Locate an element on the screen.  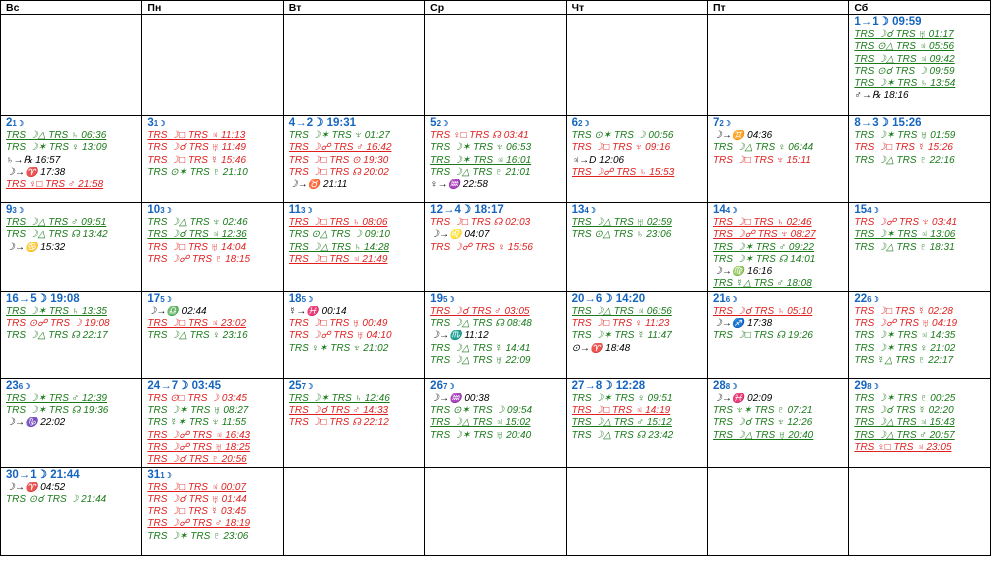
transit-event: TRS ☽△ TRS ☊ 23:42 is located at coordinates (622, 435).